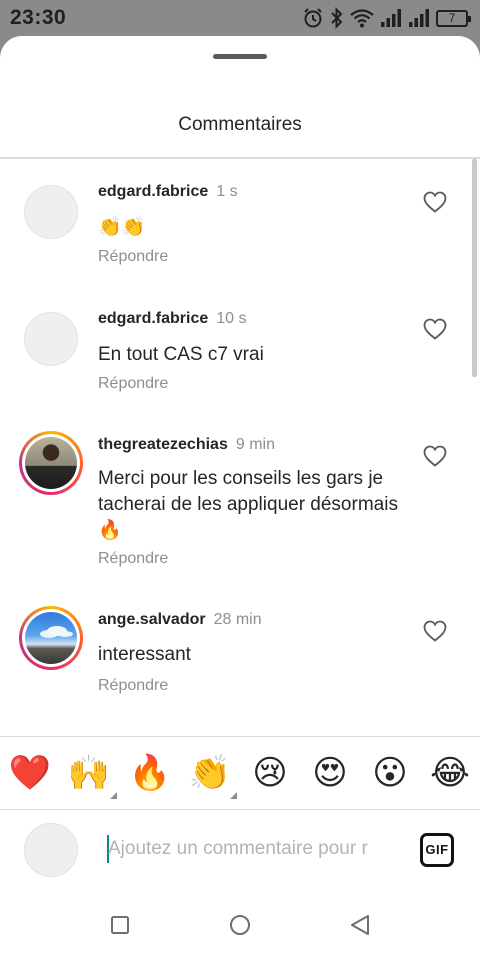 The height and width of the screenshot is (960, 480). What do you see at coordinates (253, 849) in the screenshot?
I see `comment-input` at bounding box center [253, 849].